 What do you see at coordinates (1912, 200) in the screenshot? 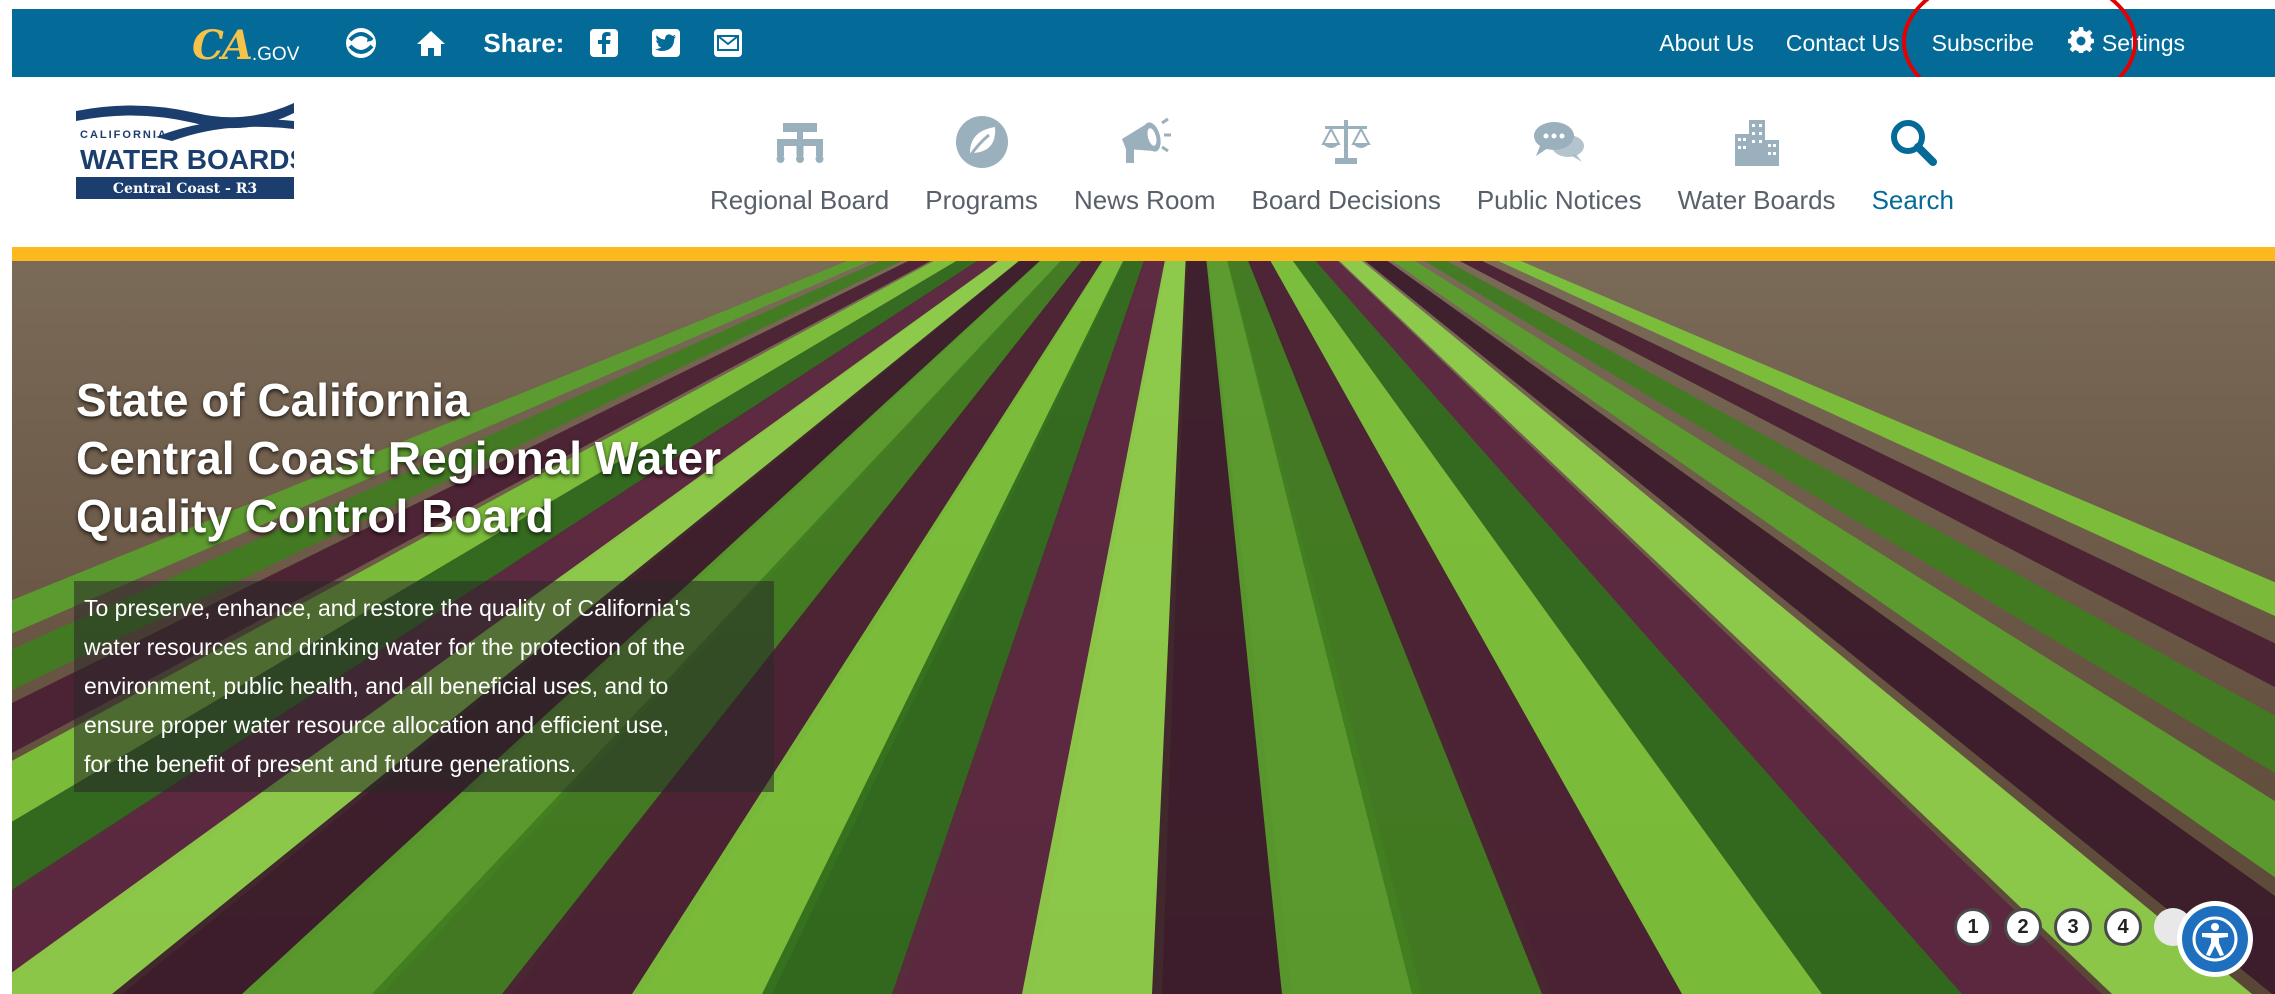
I see `nav-label: Search` at bounding box center [1912, 200].